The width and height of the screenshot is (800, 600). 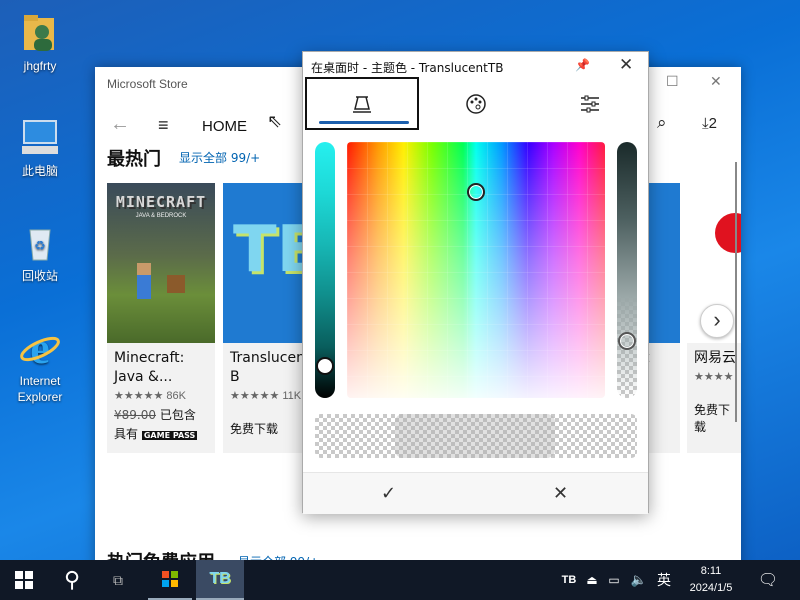 What do you see at coordinates (126, 434) in the screenshot?
I see `game-pass-prefix: 具有` at bounding box center [126, 434].